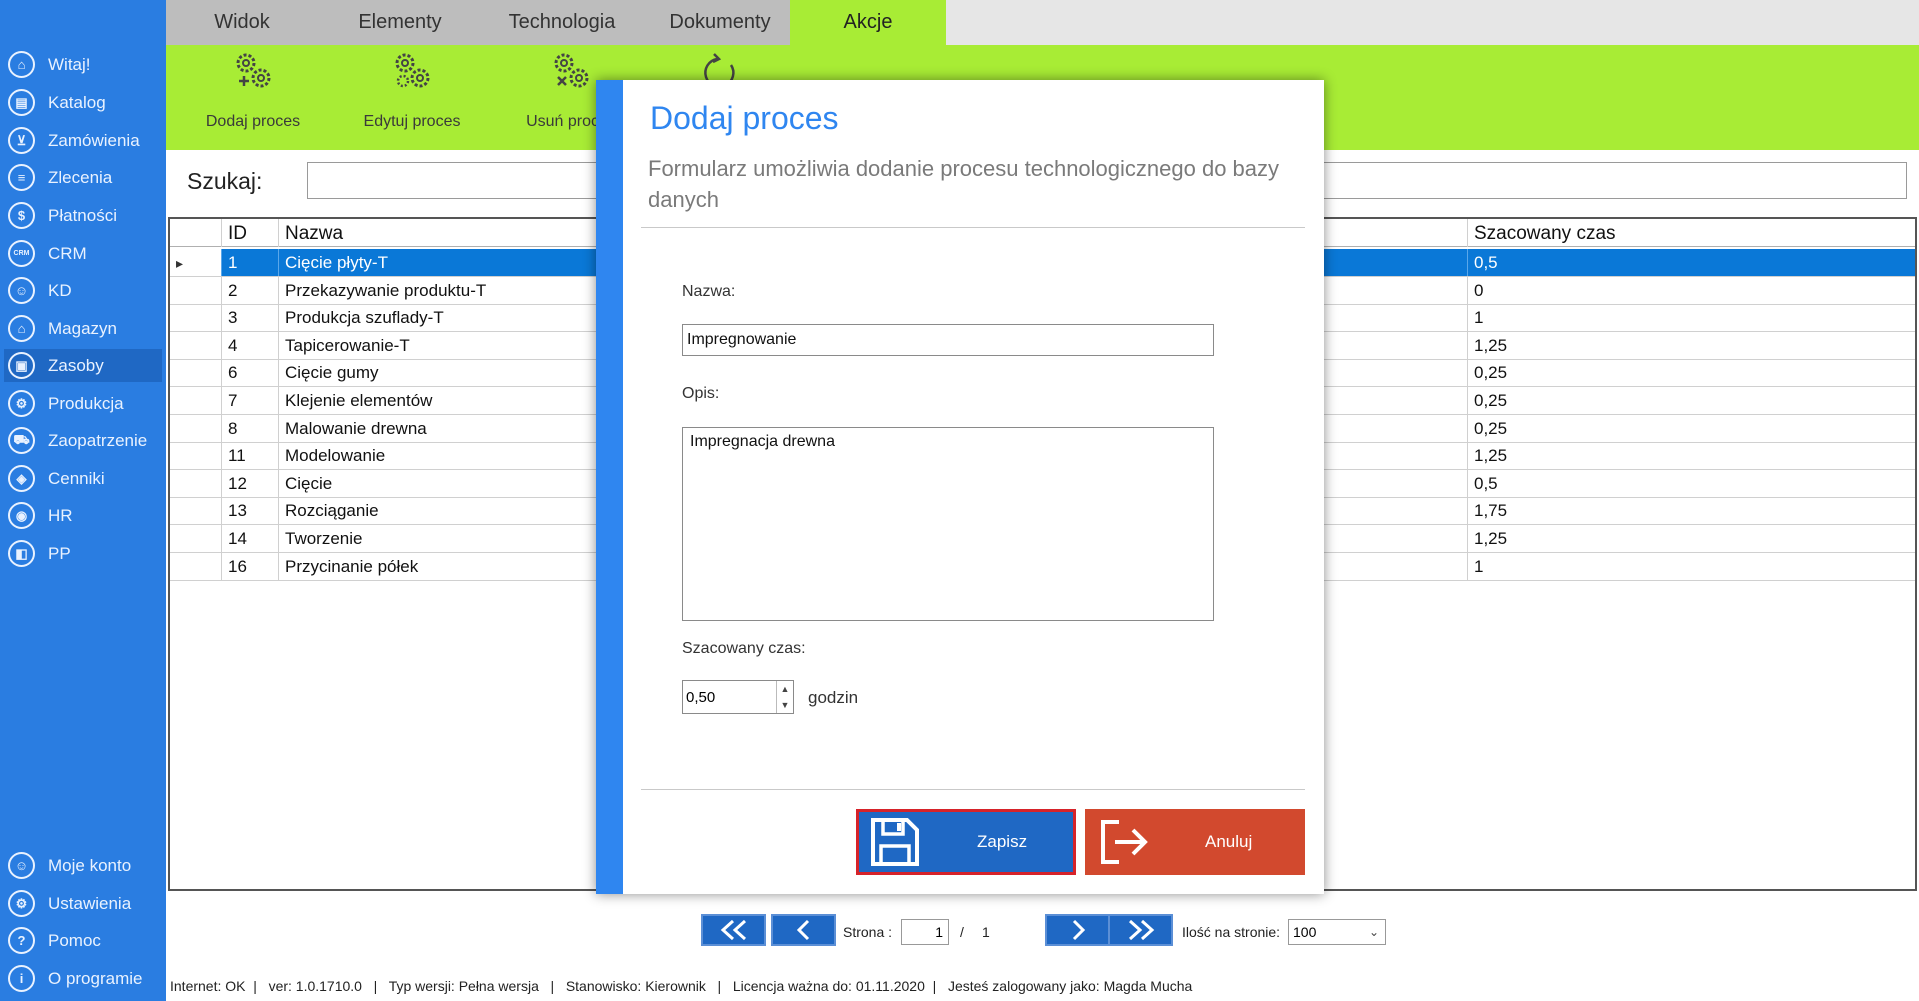 This screenshot has width=1919, height=1001. Describe the element at coordinates (412, 70) in the screenshot. I see `gears-edit-icon` at that location.